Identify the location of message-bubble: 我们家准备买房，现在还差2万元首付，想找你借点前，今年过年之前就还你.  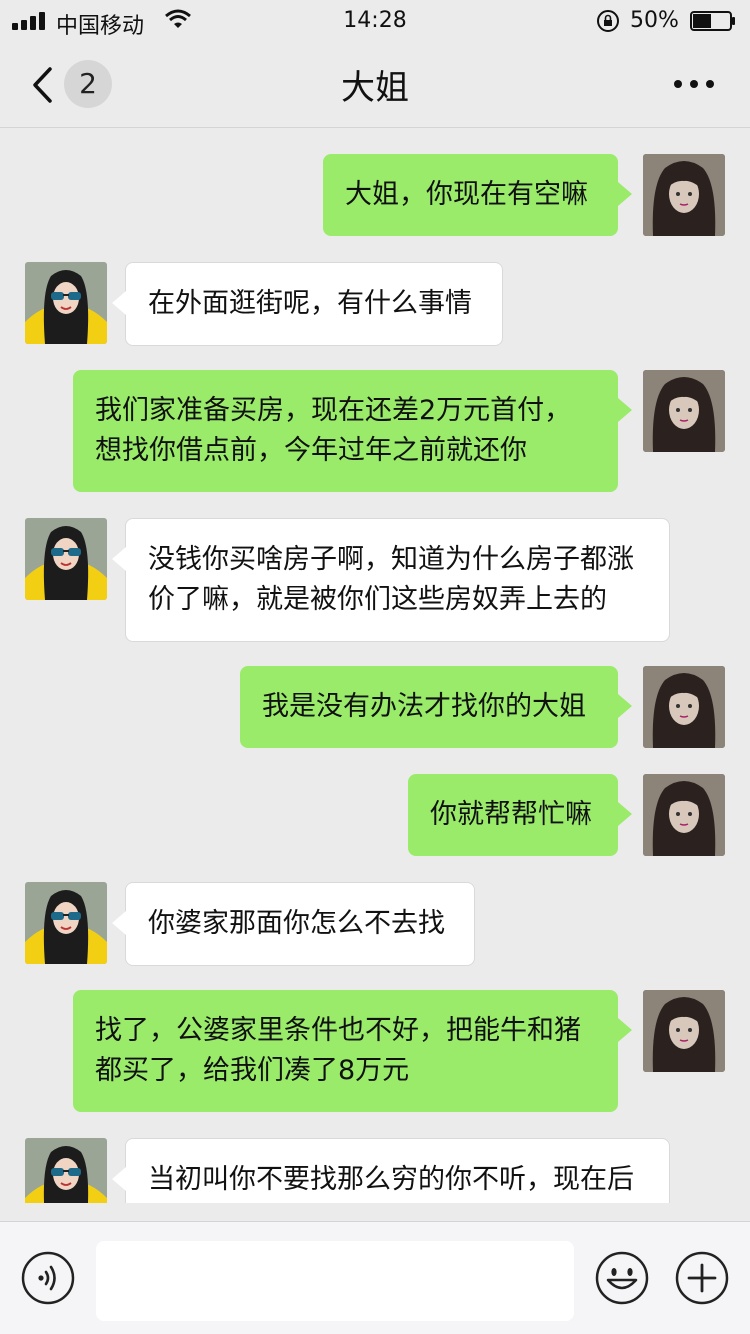
(352, 431).